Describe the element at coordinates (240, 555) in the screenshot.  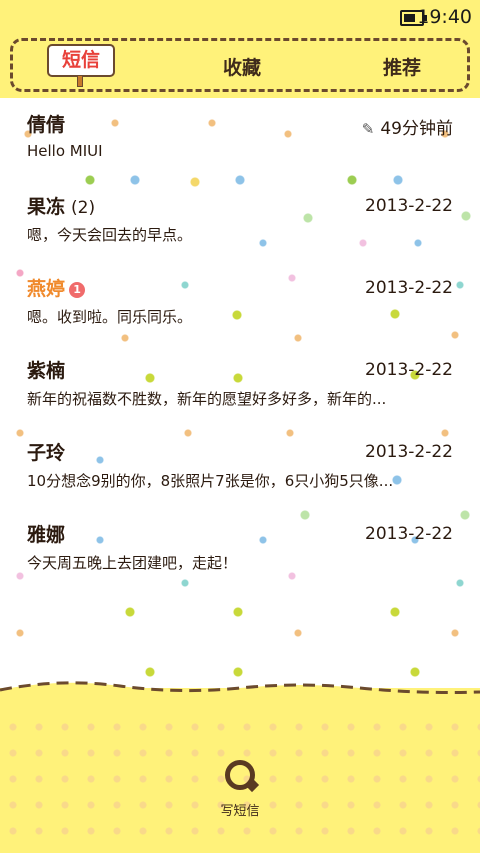
I see `conversation-item: 雅娜 2013-2-22 今天周五晚上去团建吧，走起！` at that location.